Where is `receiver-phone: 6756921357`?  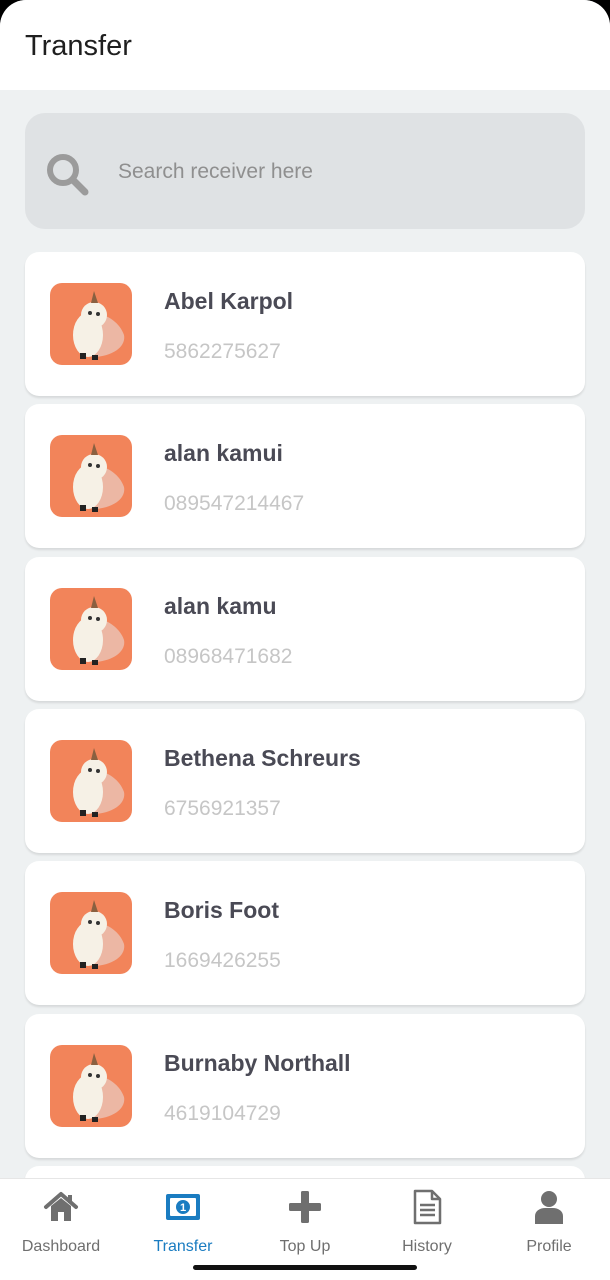 receiver-phone: 6756921357 is located at coordinates (222, 808).